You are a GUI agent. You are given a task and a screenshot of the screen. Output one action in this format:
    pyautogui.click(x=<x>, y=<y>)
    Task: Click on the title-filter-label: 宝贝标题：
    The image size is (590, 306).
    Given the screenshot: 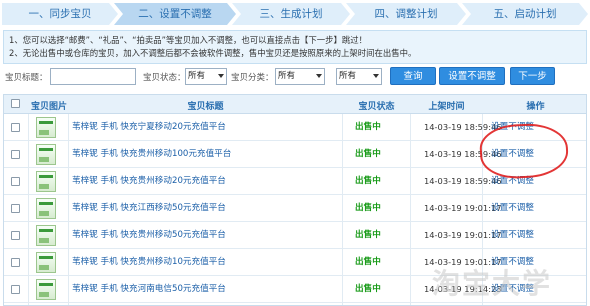 What is the action you would take?
    pyautogui.click(x=26, y=78)
    